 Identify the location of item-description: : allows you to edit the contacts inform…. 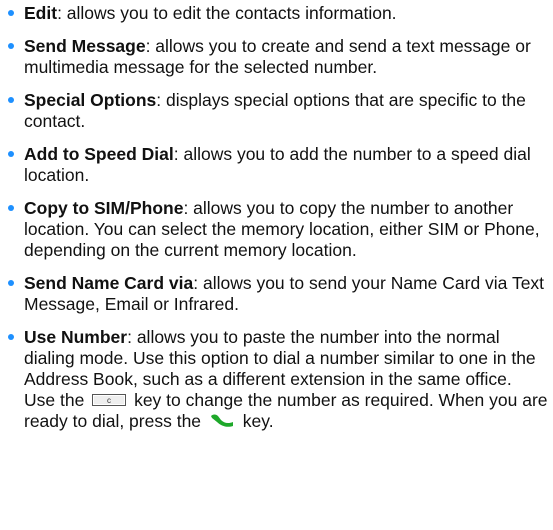
(227, 13).